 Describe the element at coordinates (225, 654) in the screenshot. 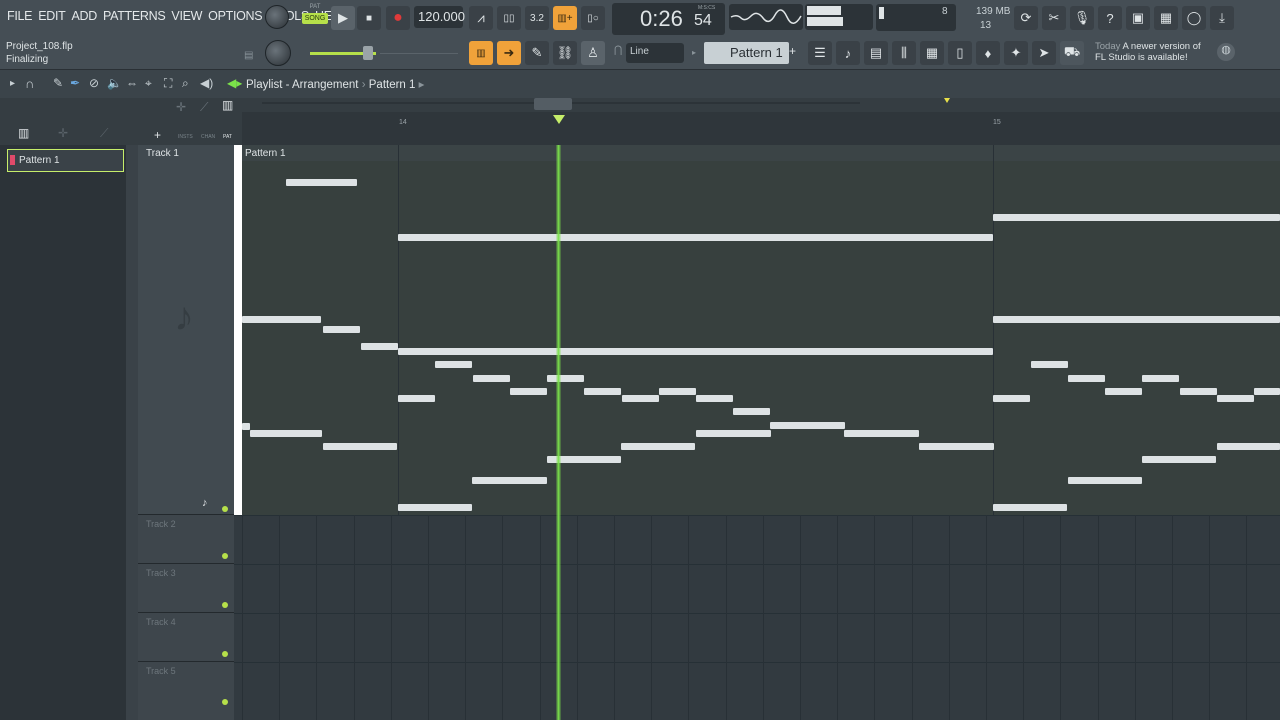

I see `track-4-enable-led` at that location.